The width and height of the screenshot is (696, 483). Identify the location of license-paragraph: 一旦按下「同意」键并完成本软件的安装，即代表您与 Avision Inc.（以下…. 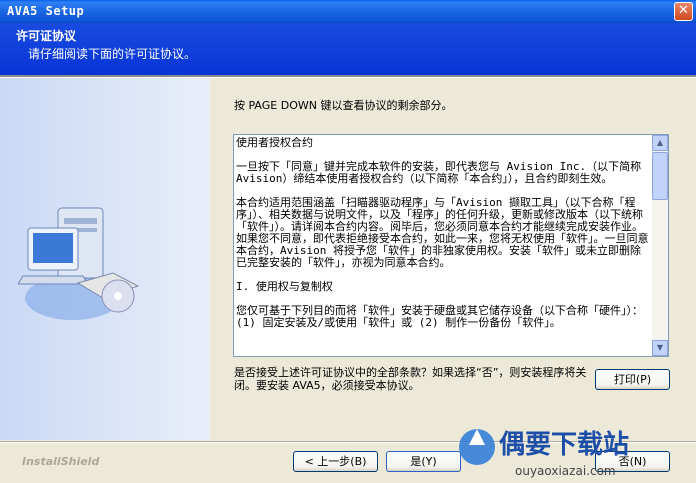
(439, 172).